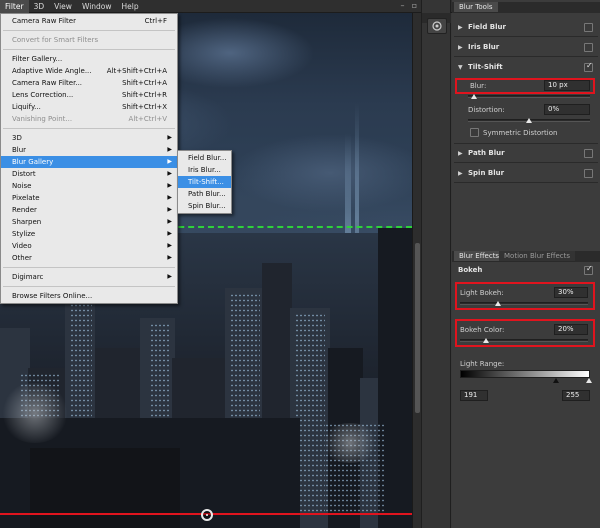 Image resolution: width=600 pixels, height=528 pixels. Describe the element at coordinates (482, 330) in the screenshot. I see `bokeh-color-label: Bokeh Color:` at that location.